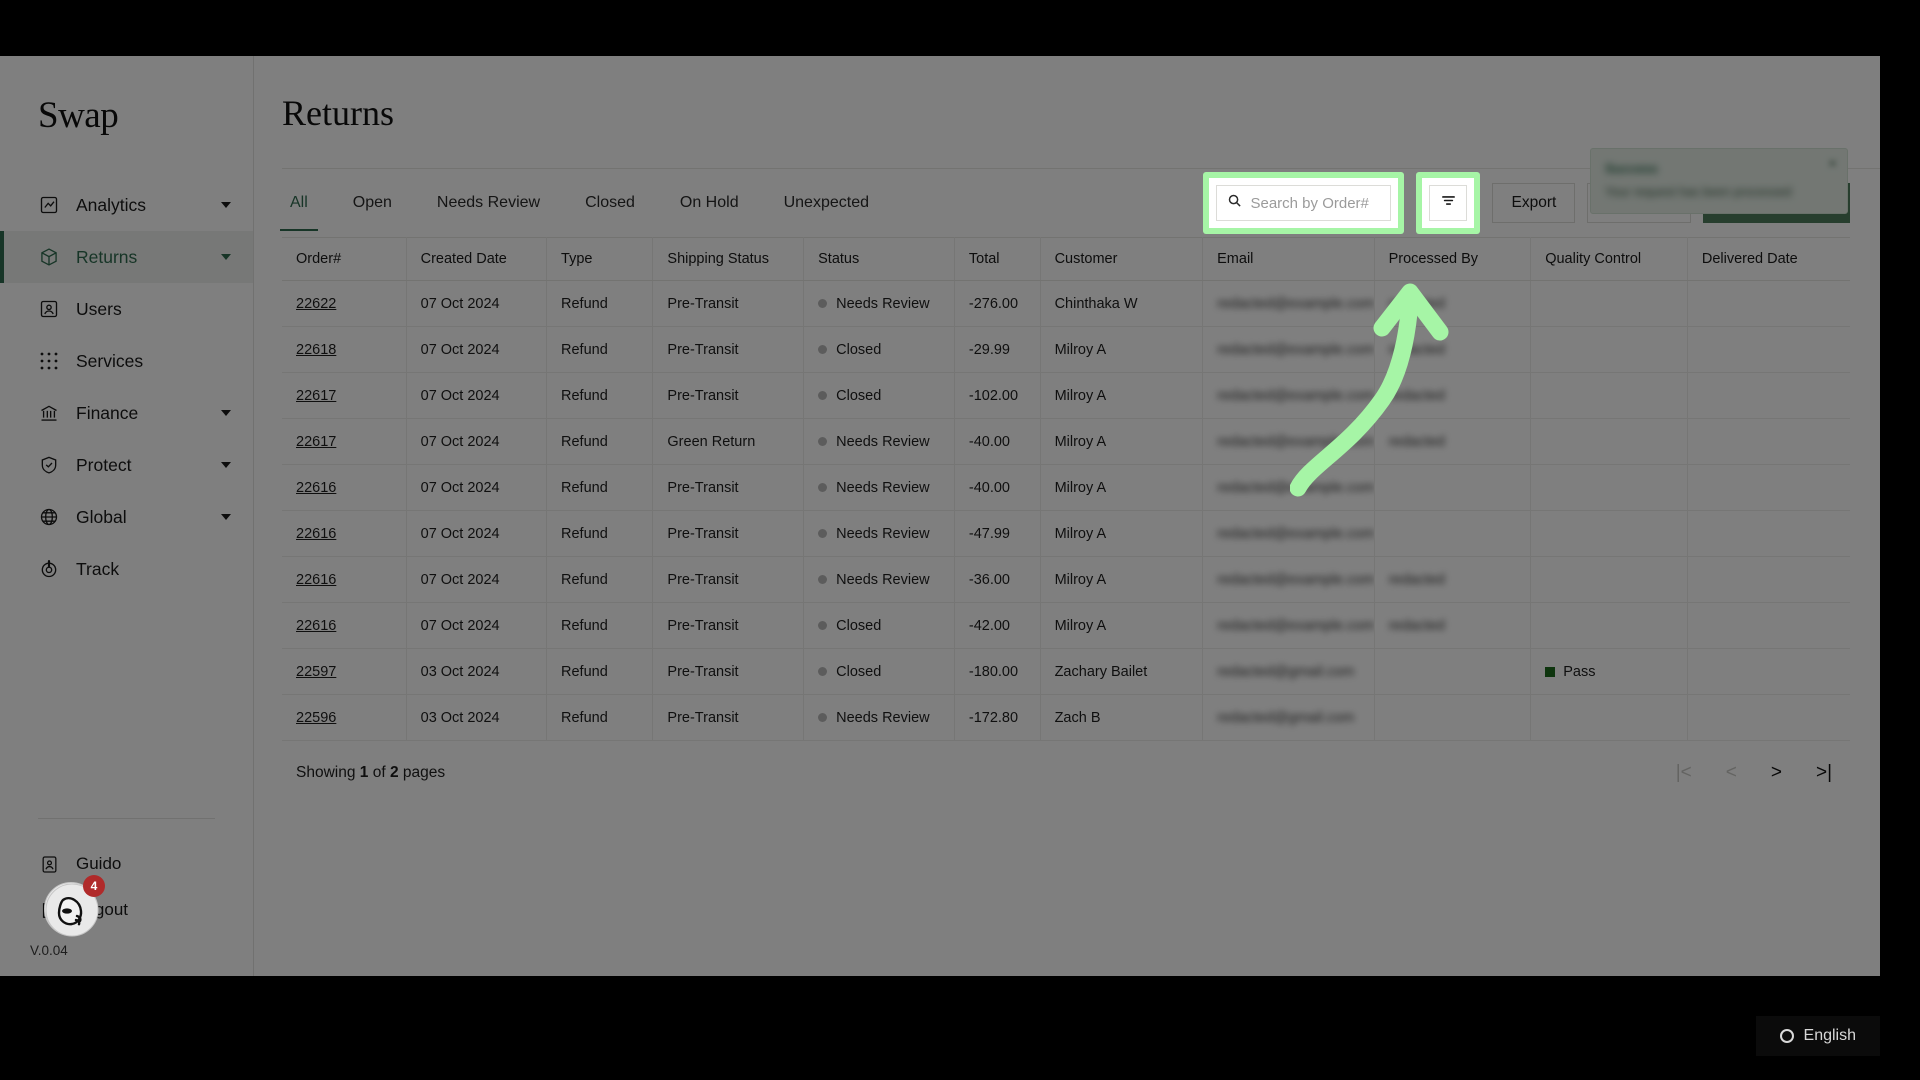  Describe the element at coordinates (1768, 259) in the screenshot. I see `column-header-delivered: Delivered Date` at that location.